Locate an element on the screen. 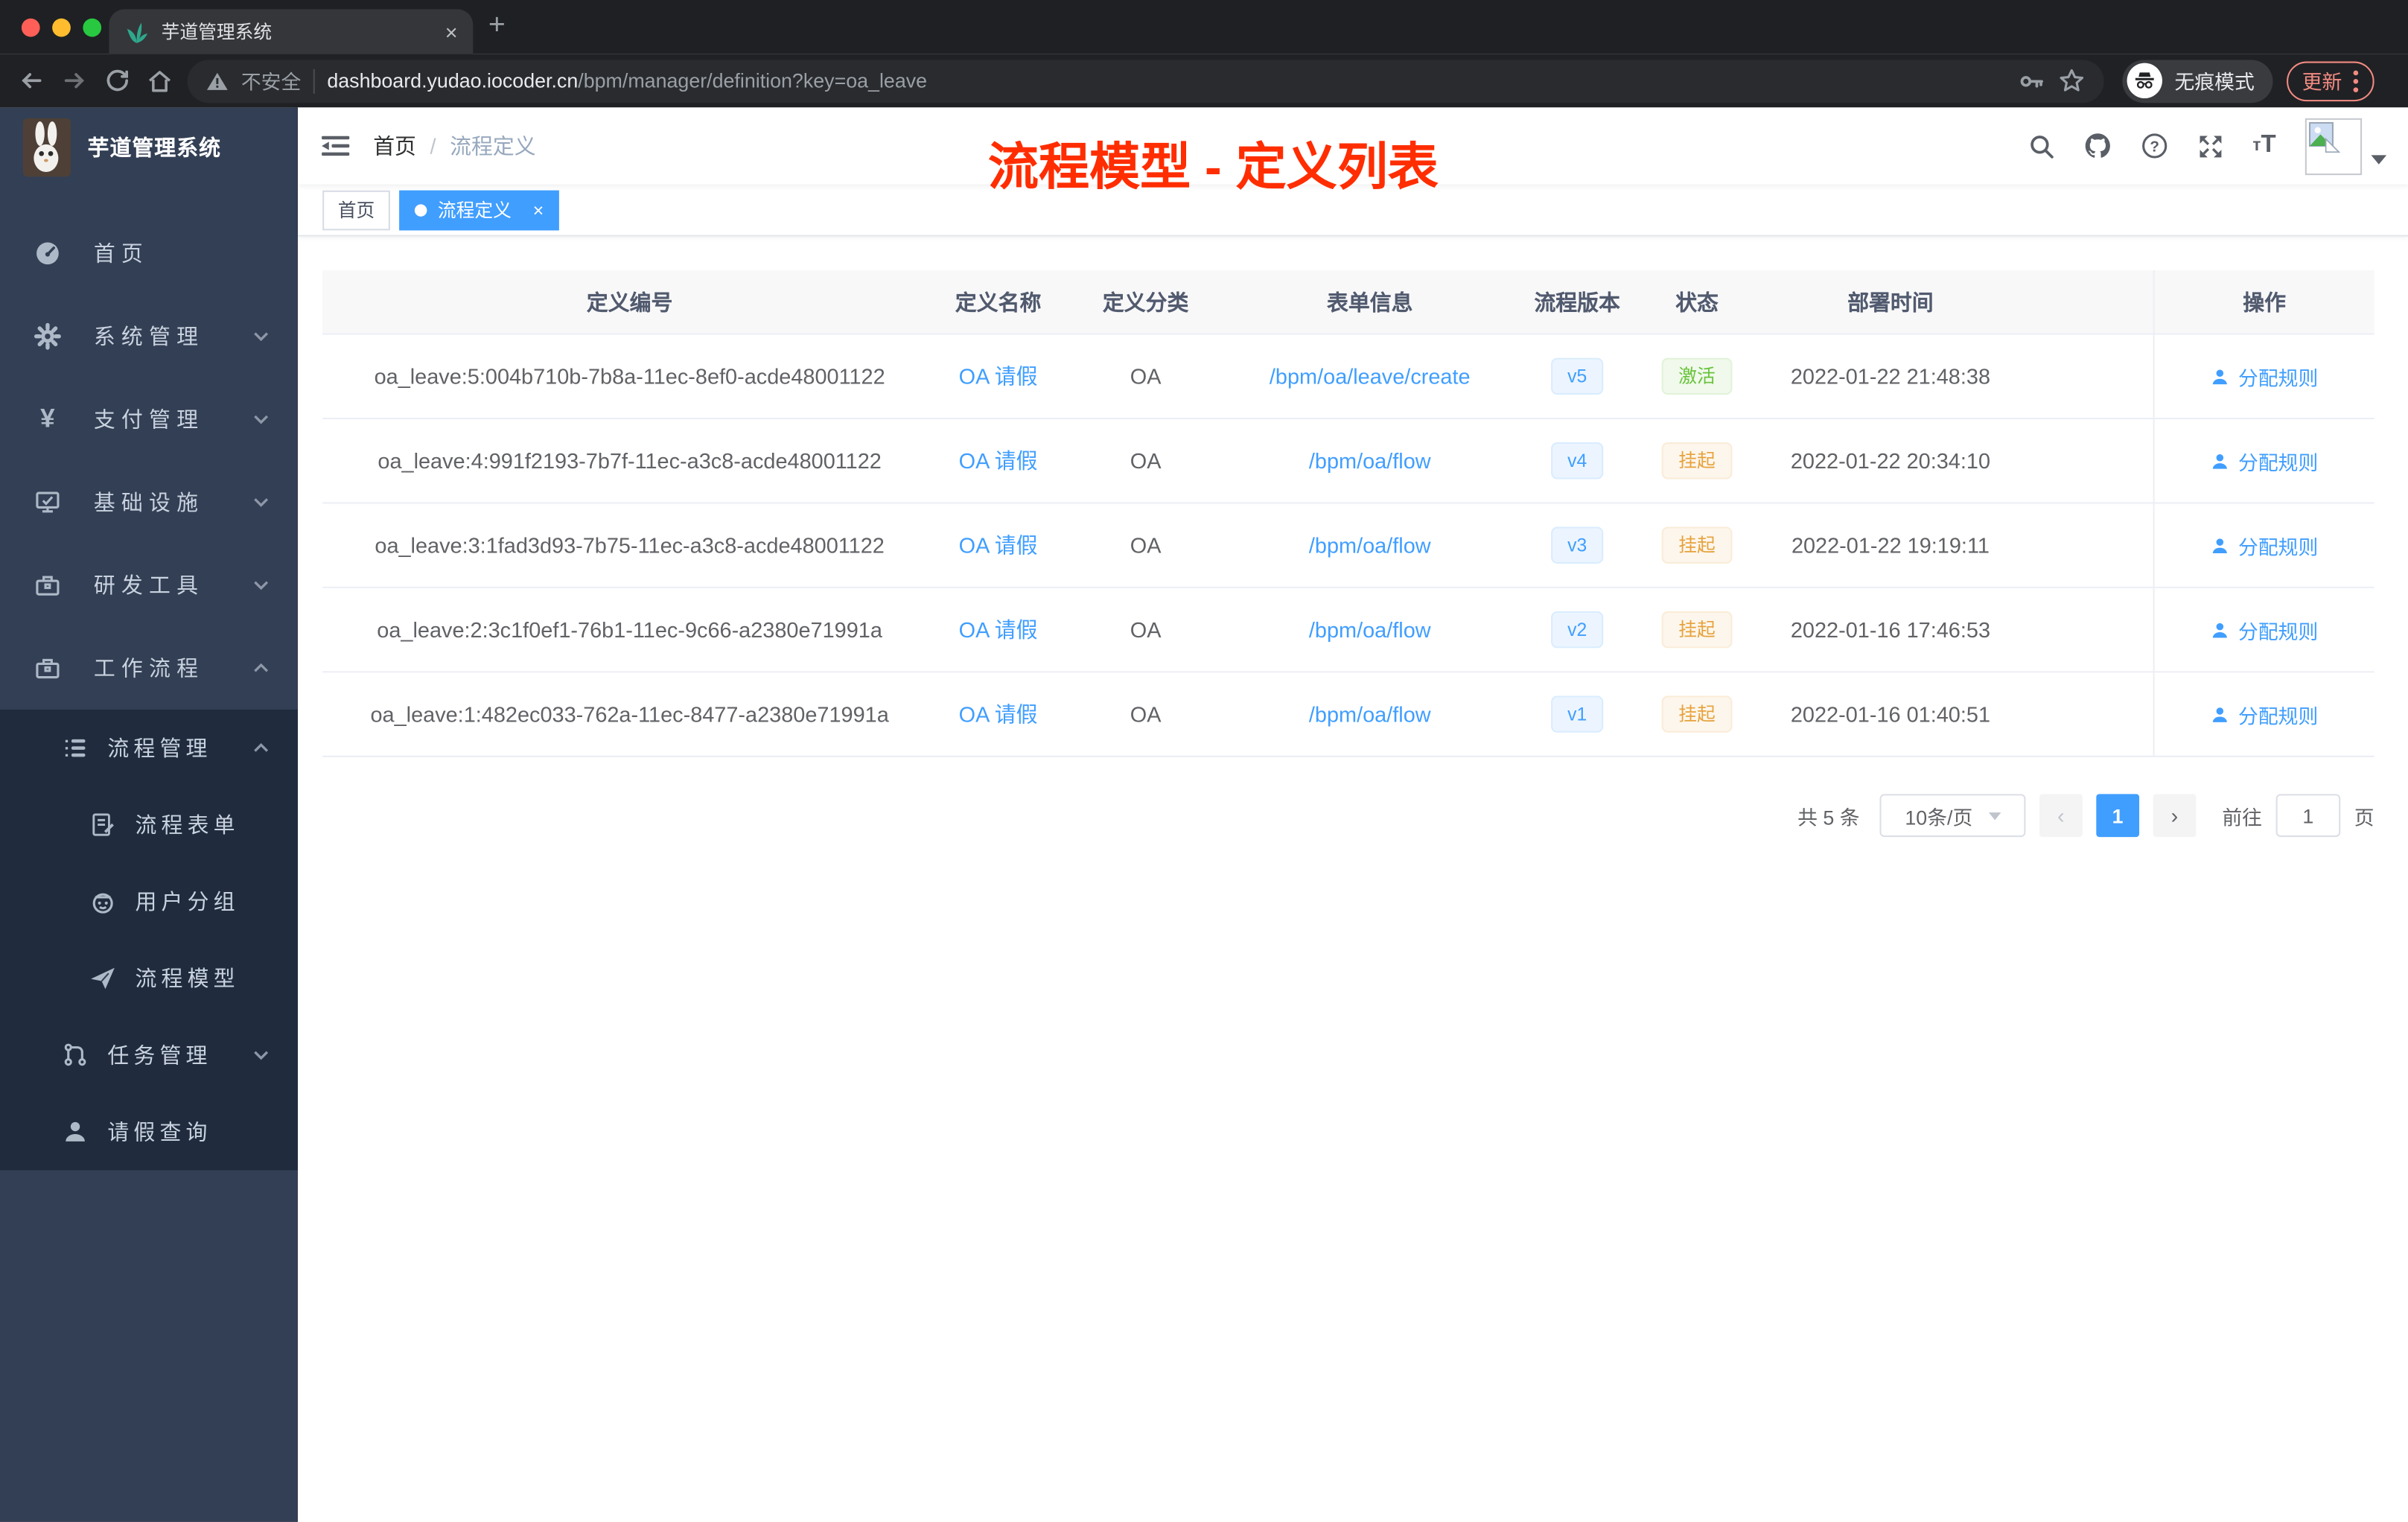 The width and height of the screenshot is (2408, 1522). tag-close-icon: × is located at coordinates (538, 209).